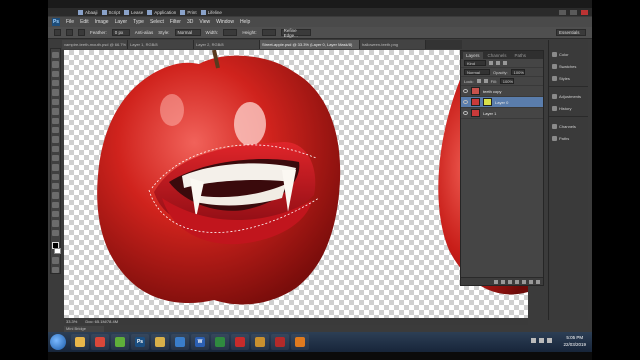  I want to click on menu-help: Help, so click(245, 22).